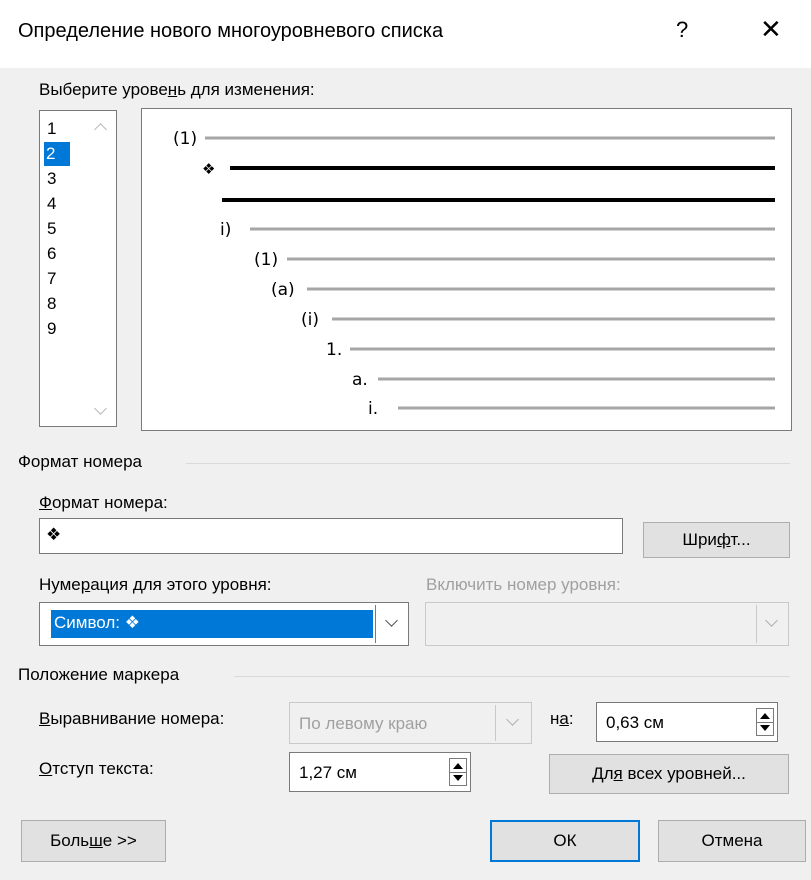 This screenshot has height=880, width=811. What do you see at coordinates (132, 718) in the screenshot?
I see `alignment-label: Выравнивание номера:` at bounding box center [132, 718].